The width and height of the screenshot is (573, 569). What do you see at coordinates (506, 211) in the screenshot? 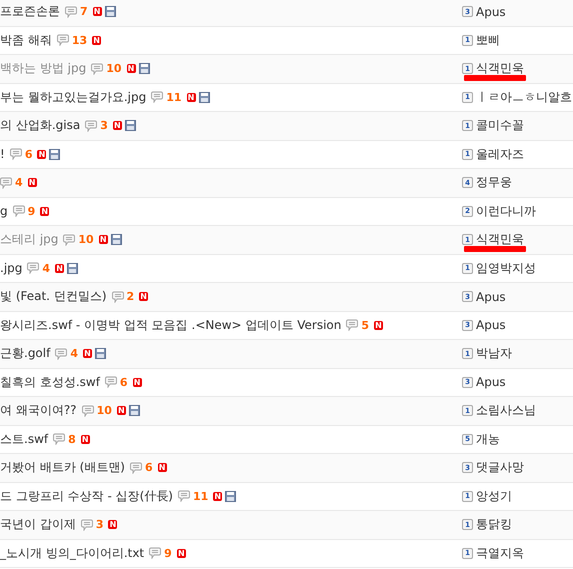
I see `author-name: 이런다니까` at bounding box center [506, 211].